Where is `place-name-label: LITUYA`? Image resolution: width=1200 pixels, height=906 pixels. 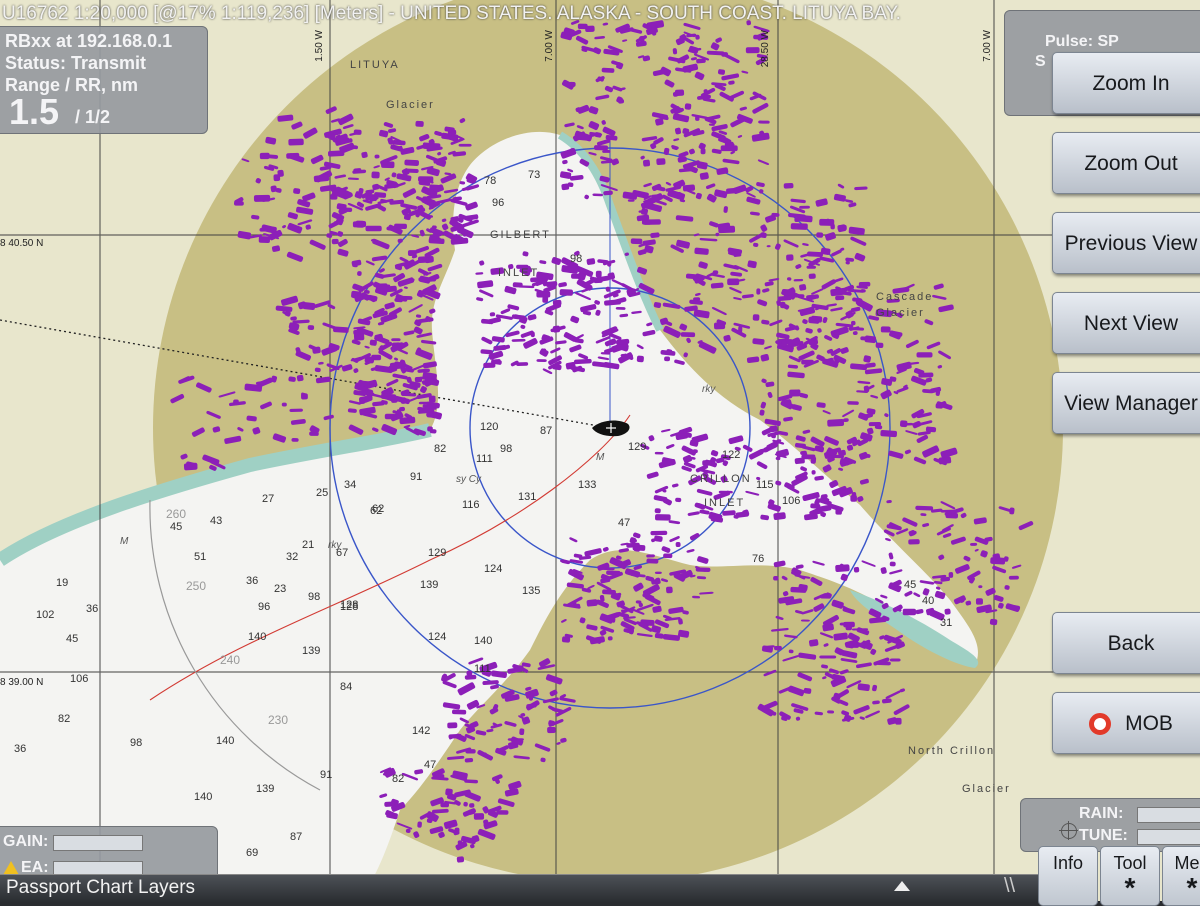
place-name-label: LITUYA is located at coordinates (375, 65).